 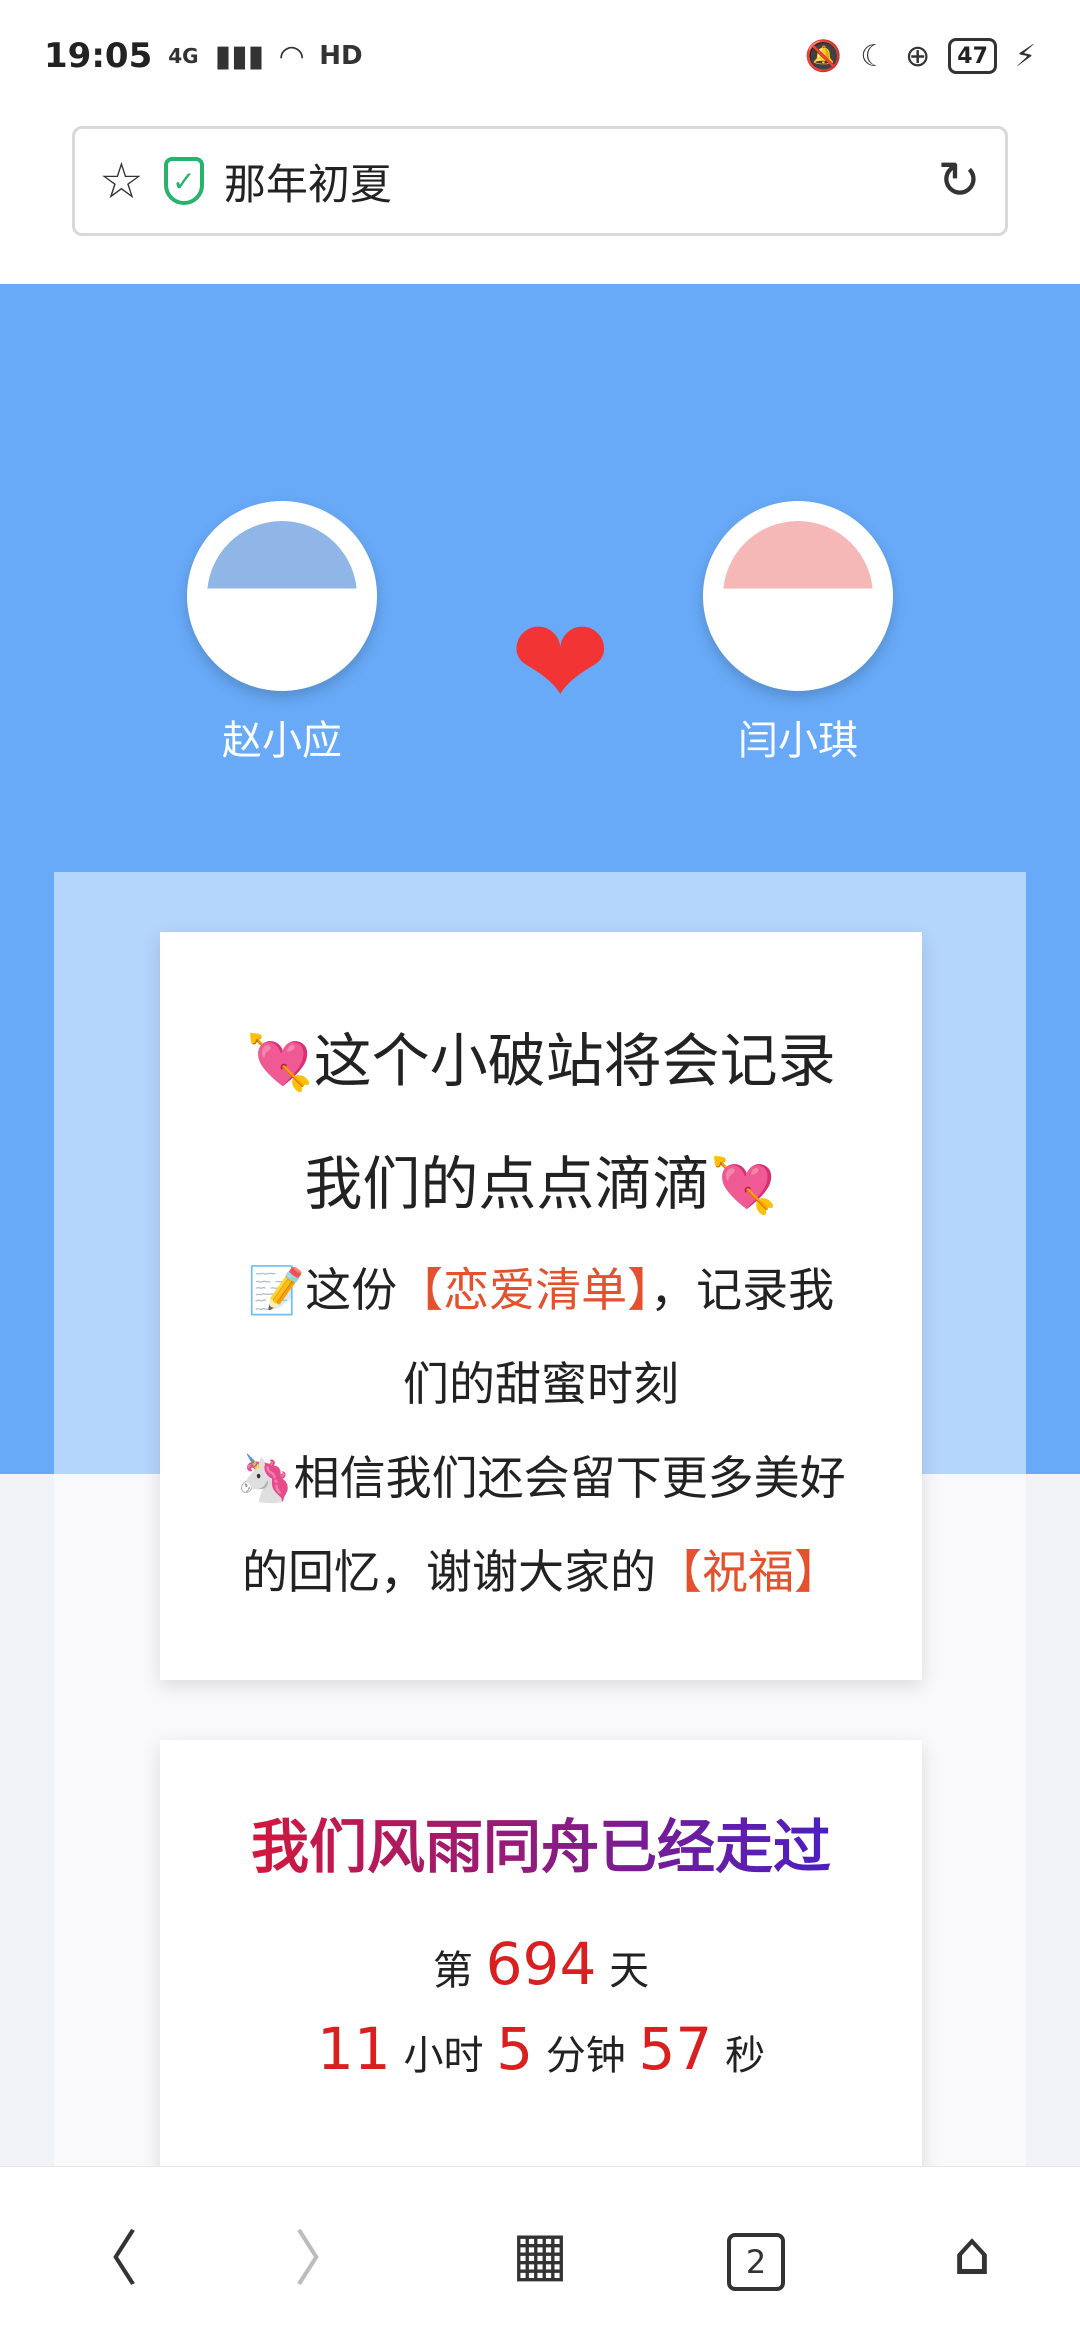 What do you see at coordinates (324, 2254) in the screenshot?
I see `forward-icon: 〉` at bounding box center [324, 2254].